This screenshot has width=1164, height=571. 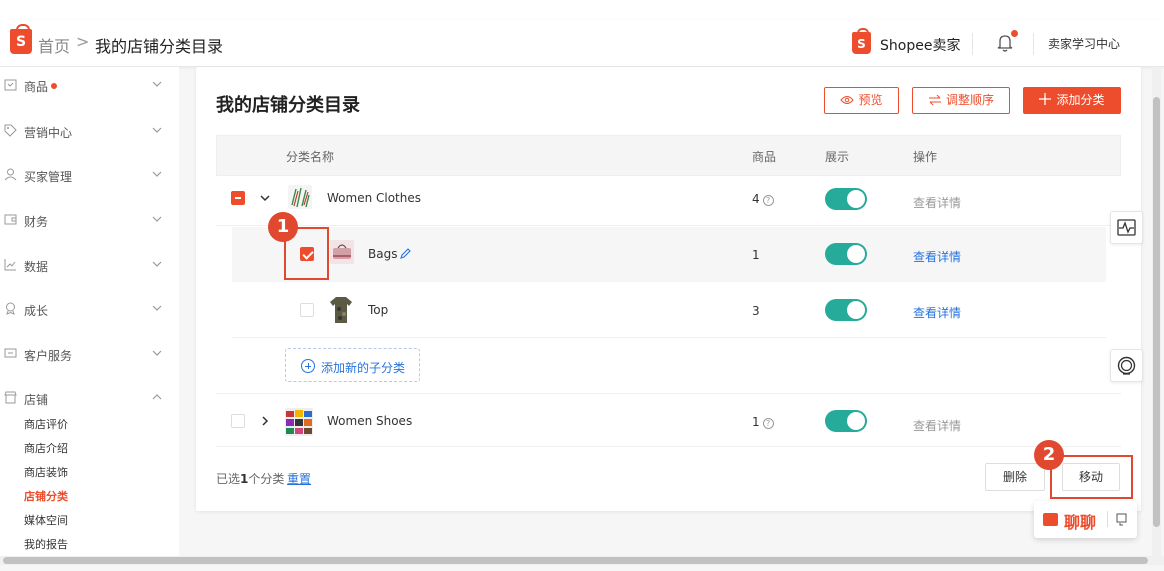 What do you see at coordinates (756, 422) in the screenshot?
I see `product-count-value: 1` at bounding box center [756, 422].